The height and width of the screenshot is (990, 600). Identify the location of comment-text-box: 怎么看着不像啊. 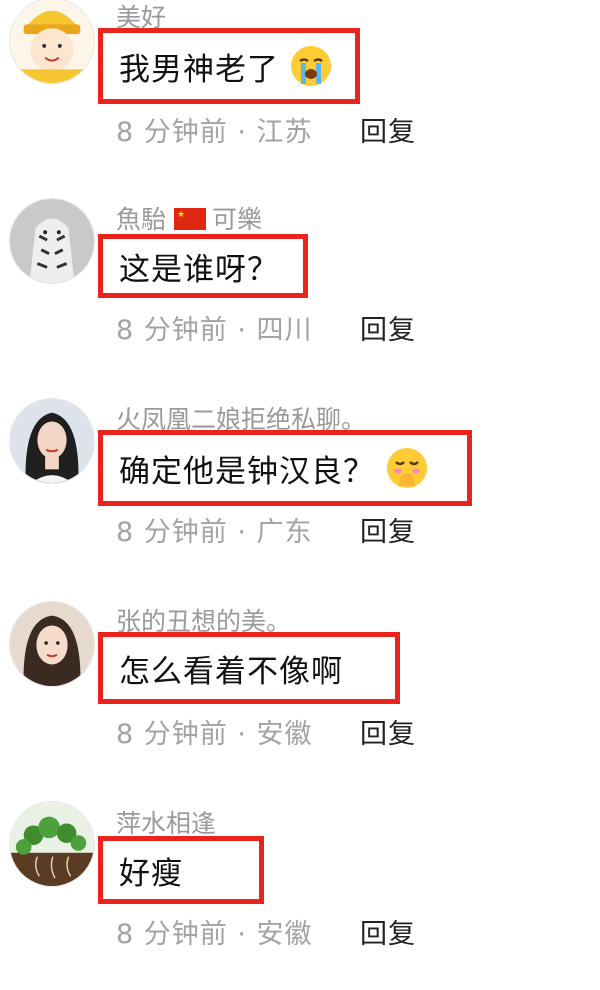
(249, 668).